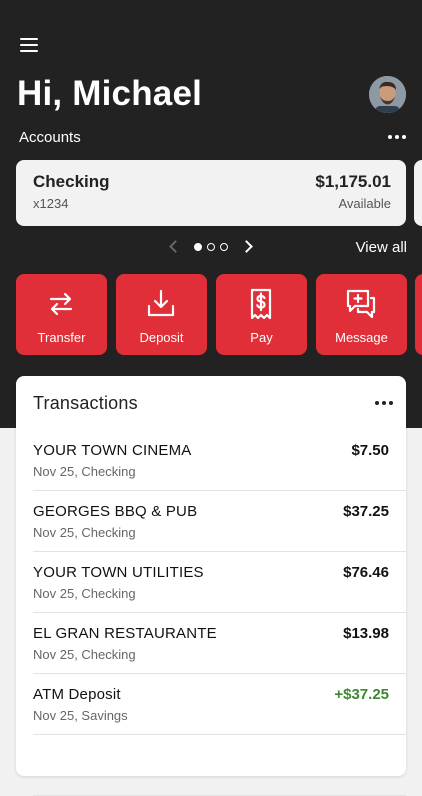 This screenshot has width=422, height=796. Describe the element at coordinates (353, 181) in the screenshot. I see `account-balance: $1,175.01` at that location.